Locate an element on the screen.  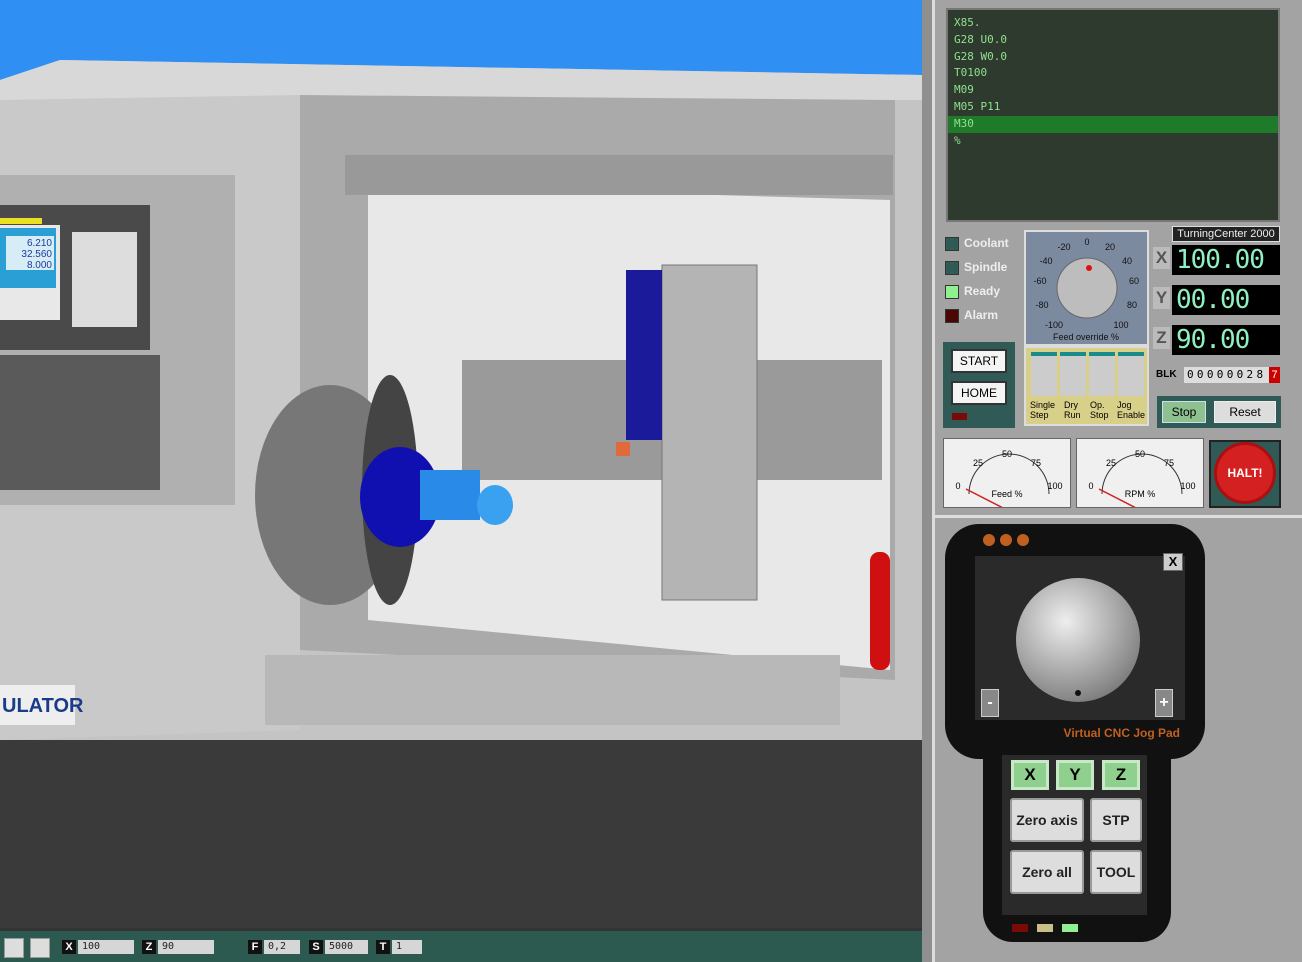
t-key: T is located at coordinates (383, 947).